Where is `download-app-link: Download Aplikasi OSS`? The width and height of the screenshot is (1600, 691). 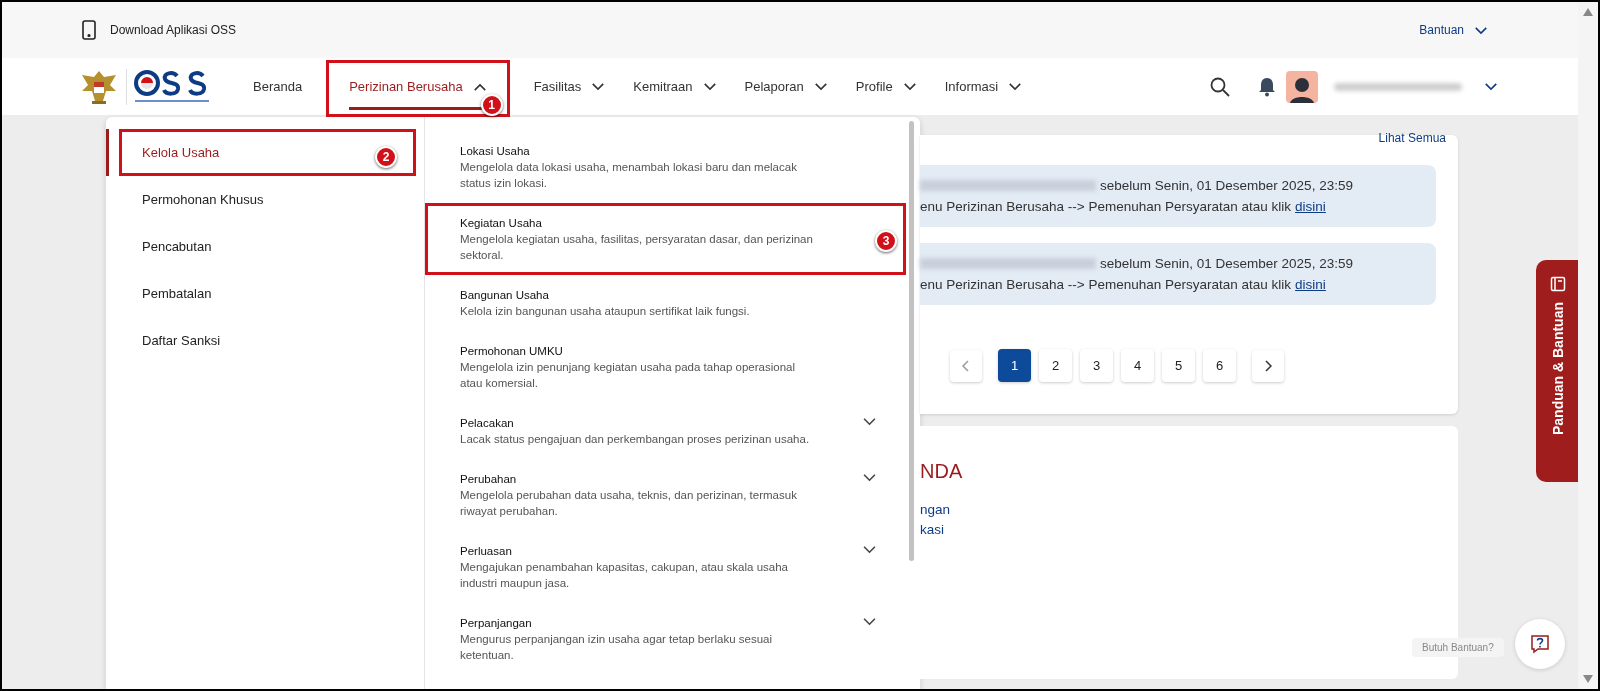 download-app-link: Download Aplikasi OSS is located at coordinates (173, 30).